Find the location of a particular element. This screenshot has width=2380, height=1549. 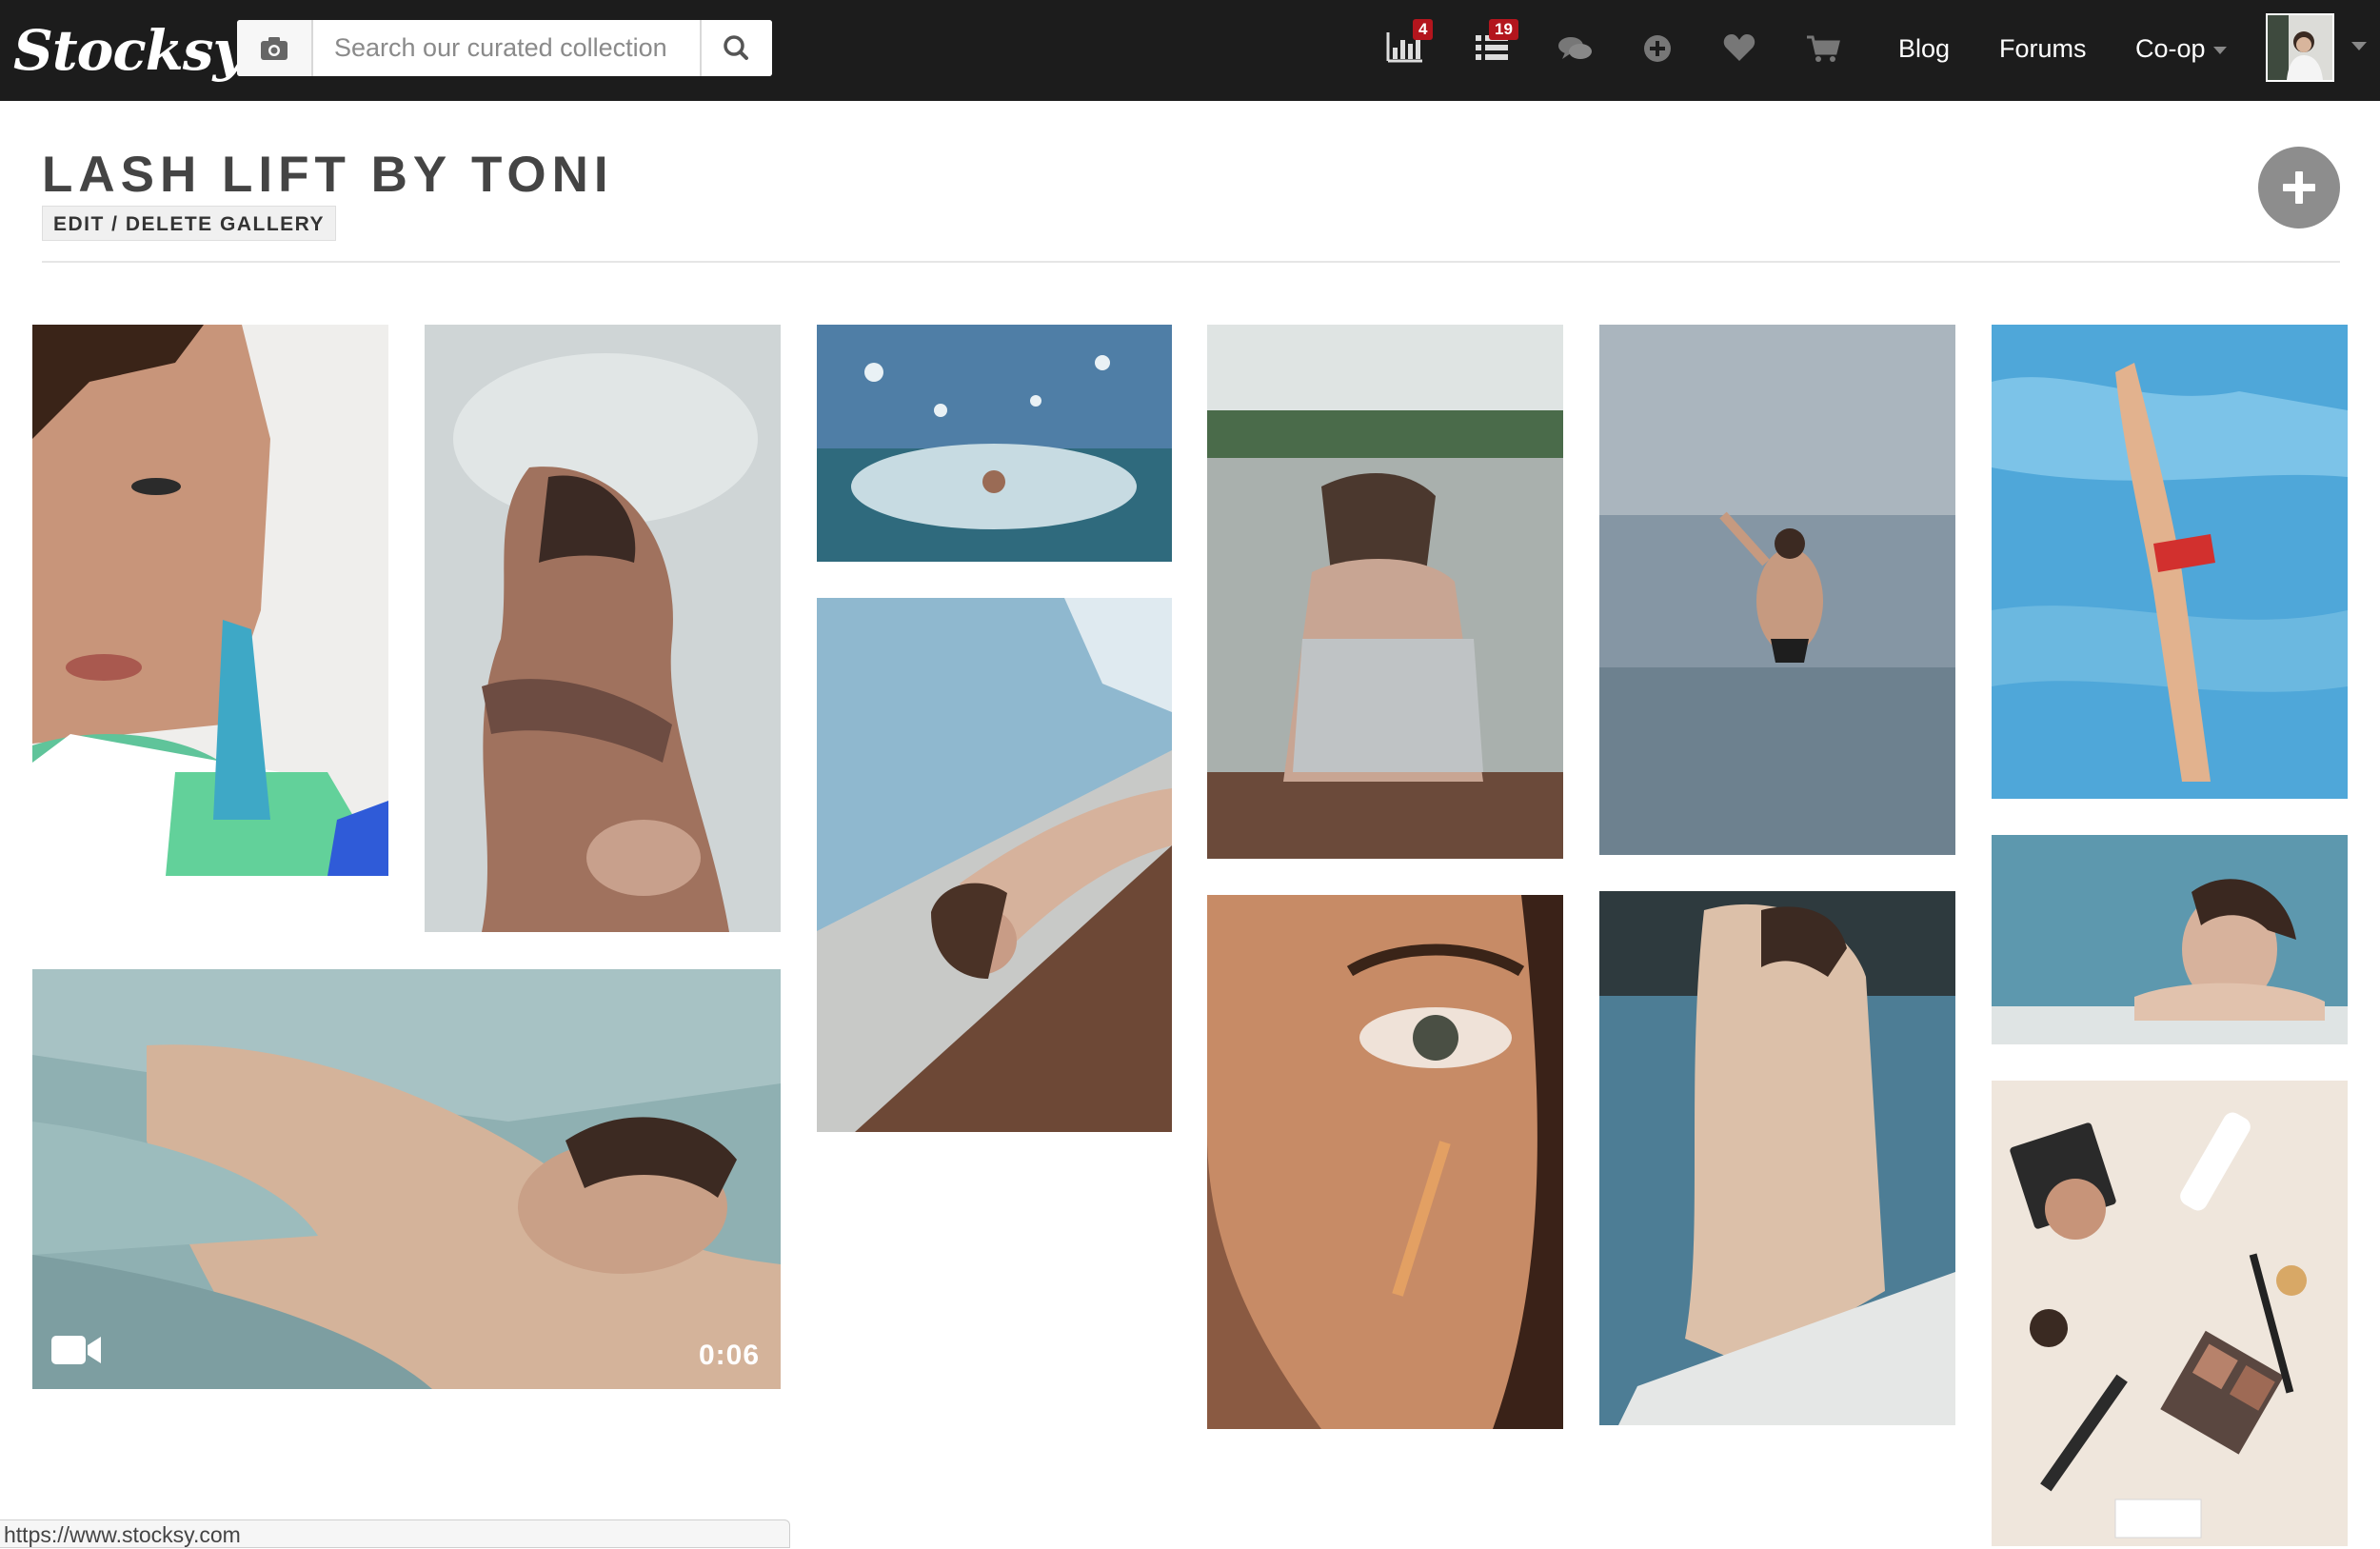

favorites-nav-button is located at coordinates (1739, 48).